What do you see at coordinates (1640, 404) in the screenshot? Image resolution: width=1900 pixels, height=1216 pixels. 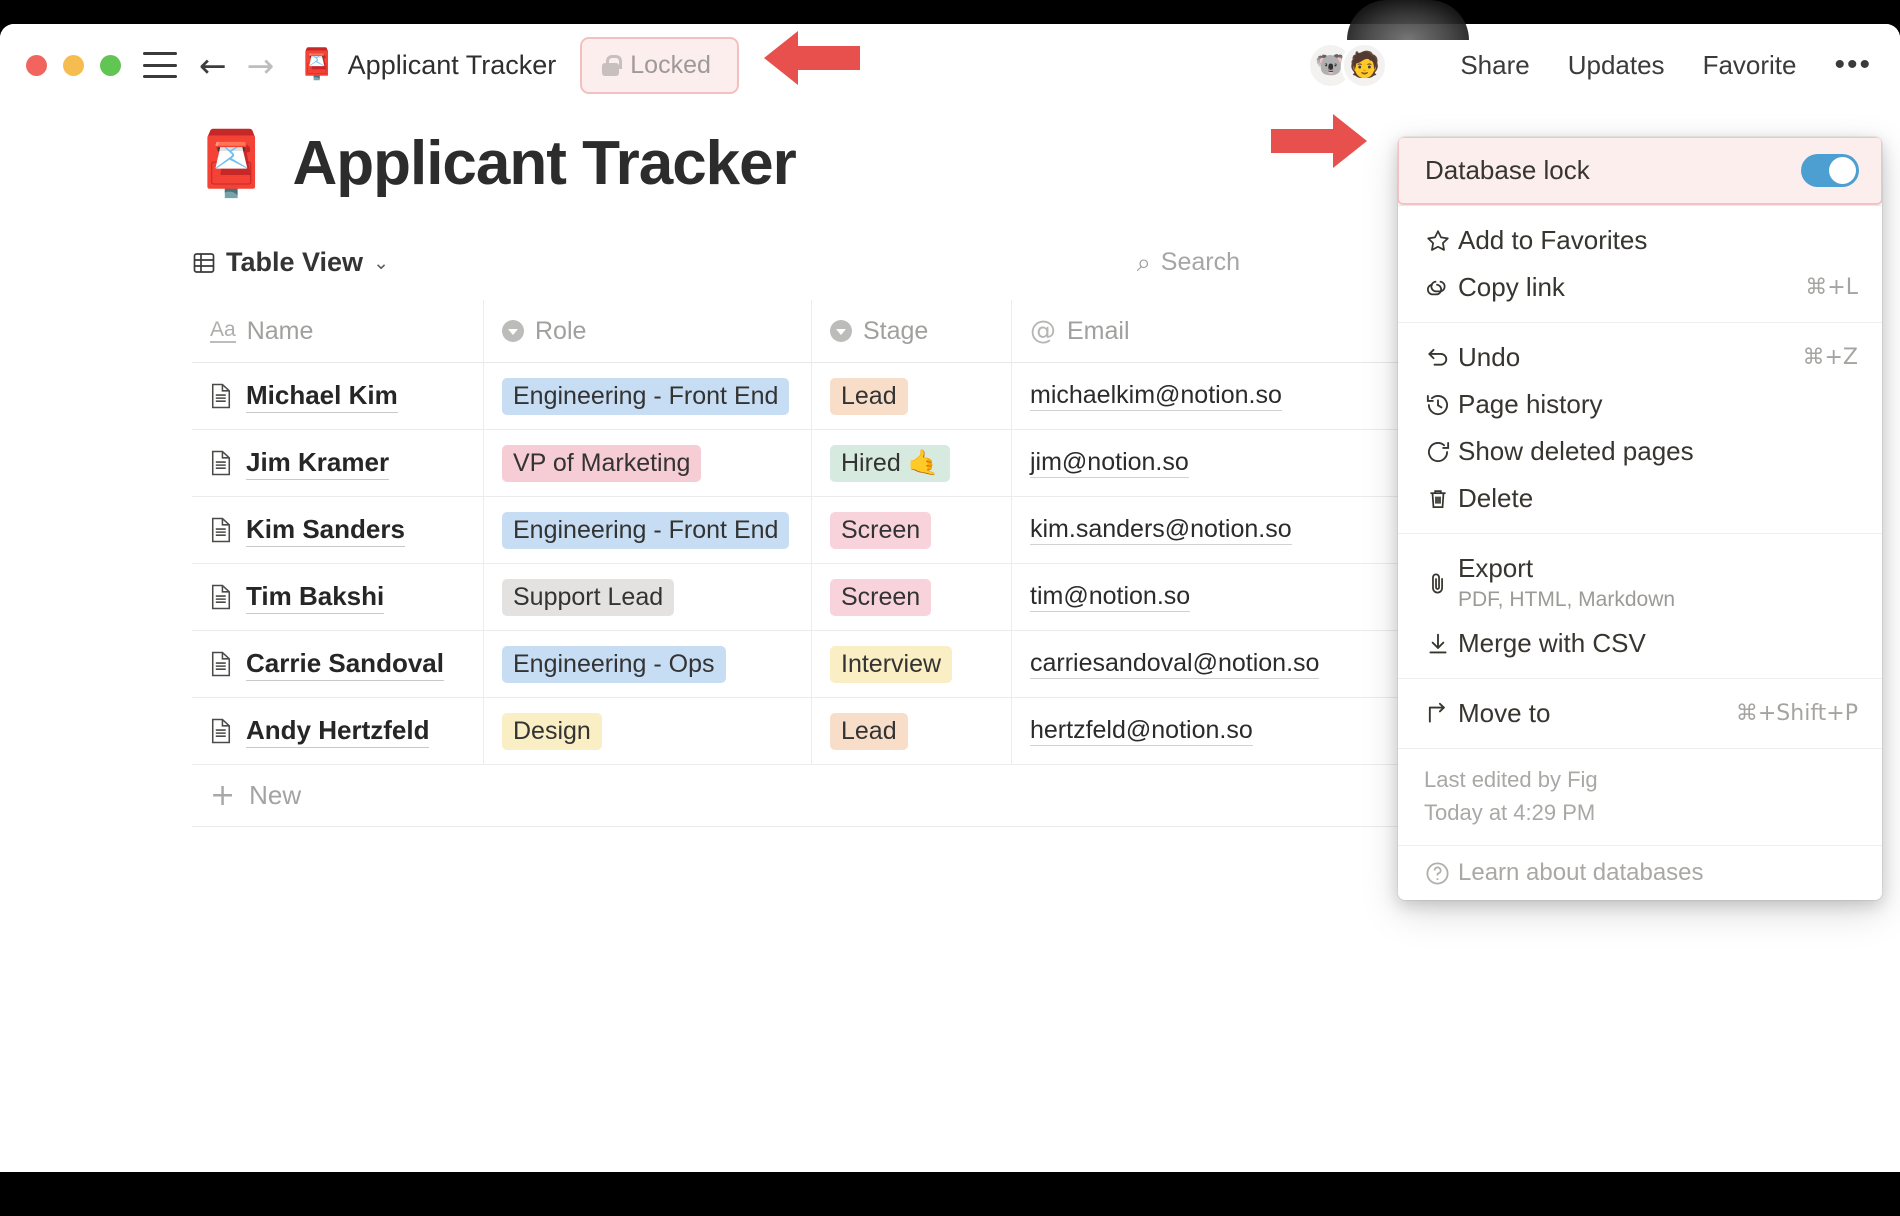 I see `menu-item-page-history: Page history` at bounding box center [1640, 404].